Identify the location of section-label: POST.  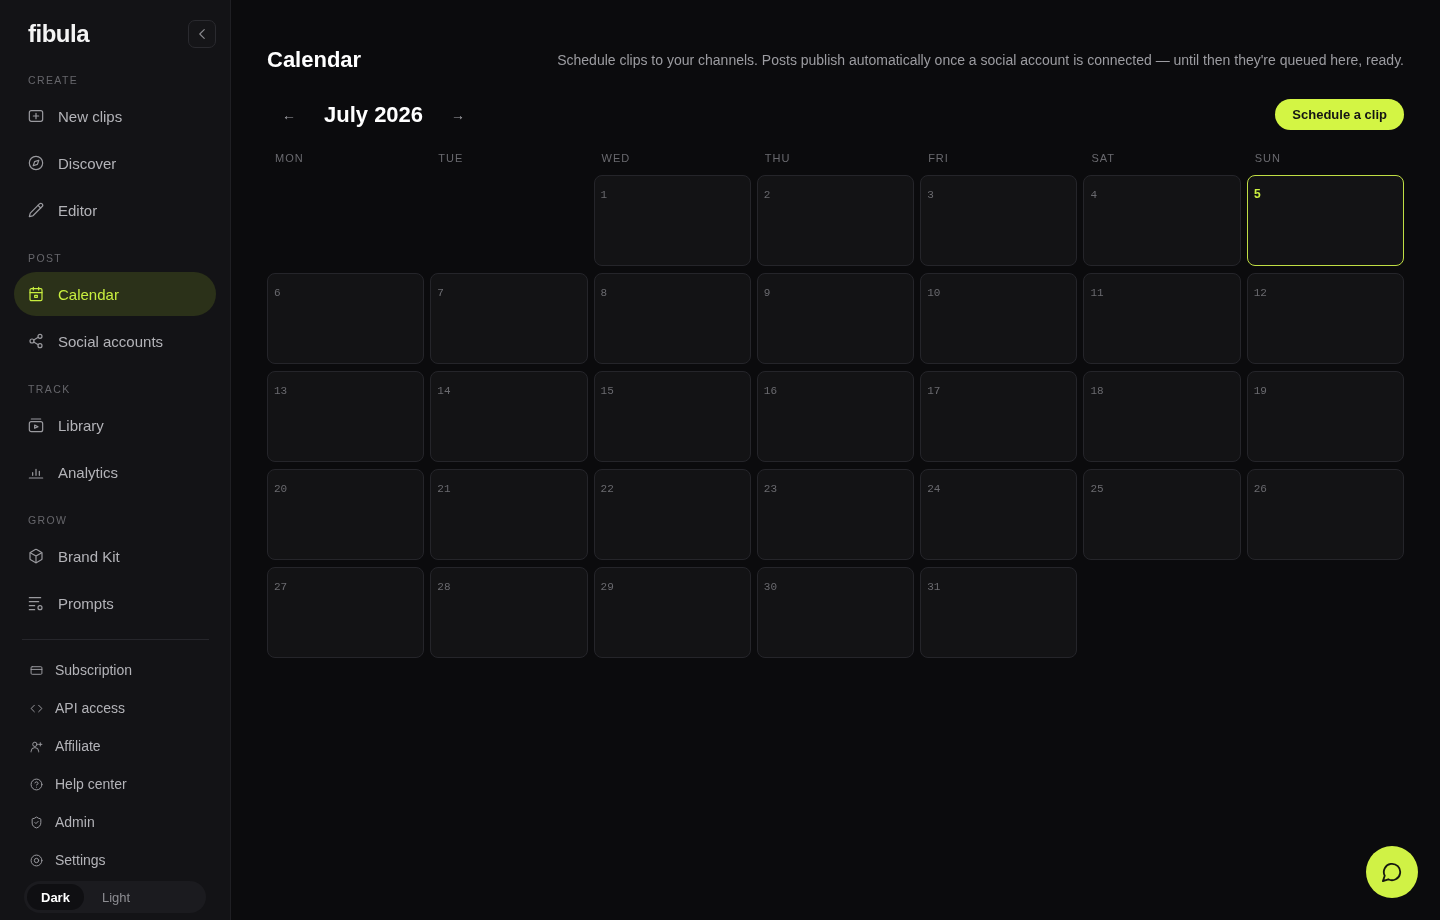
(46, 258).